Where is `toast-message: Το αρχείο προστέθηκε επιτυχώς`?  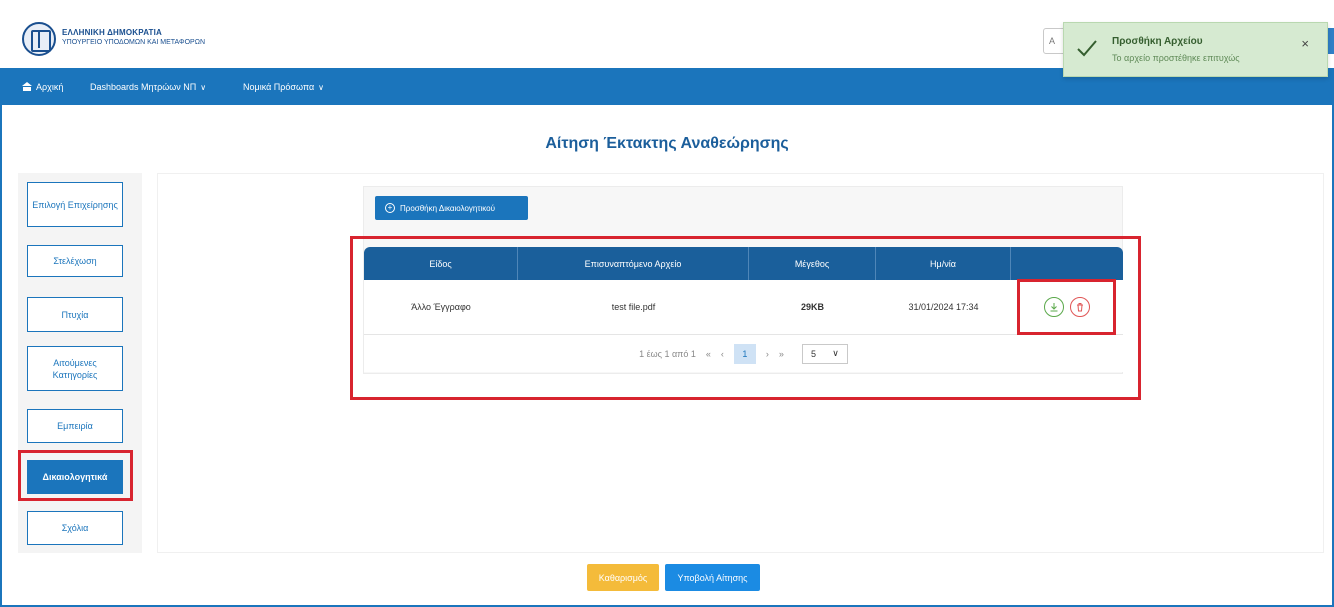
toast-message: Το αρχείο προστέθηκε επιτυχώς is located at coordinates (1176, 58).